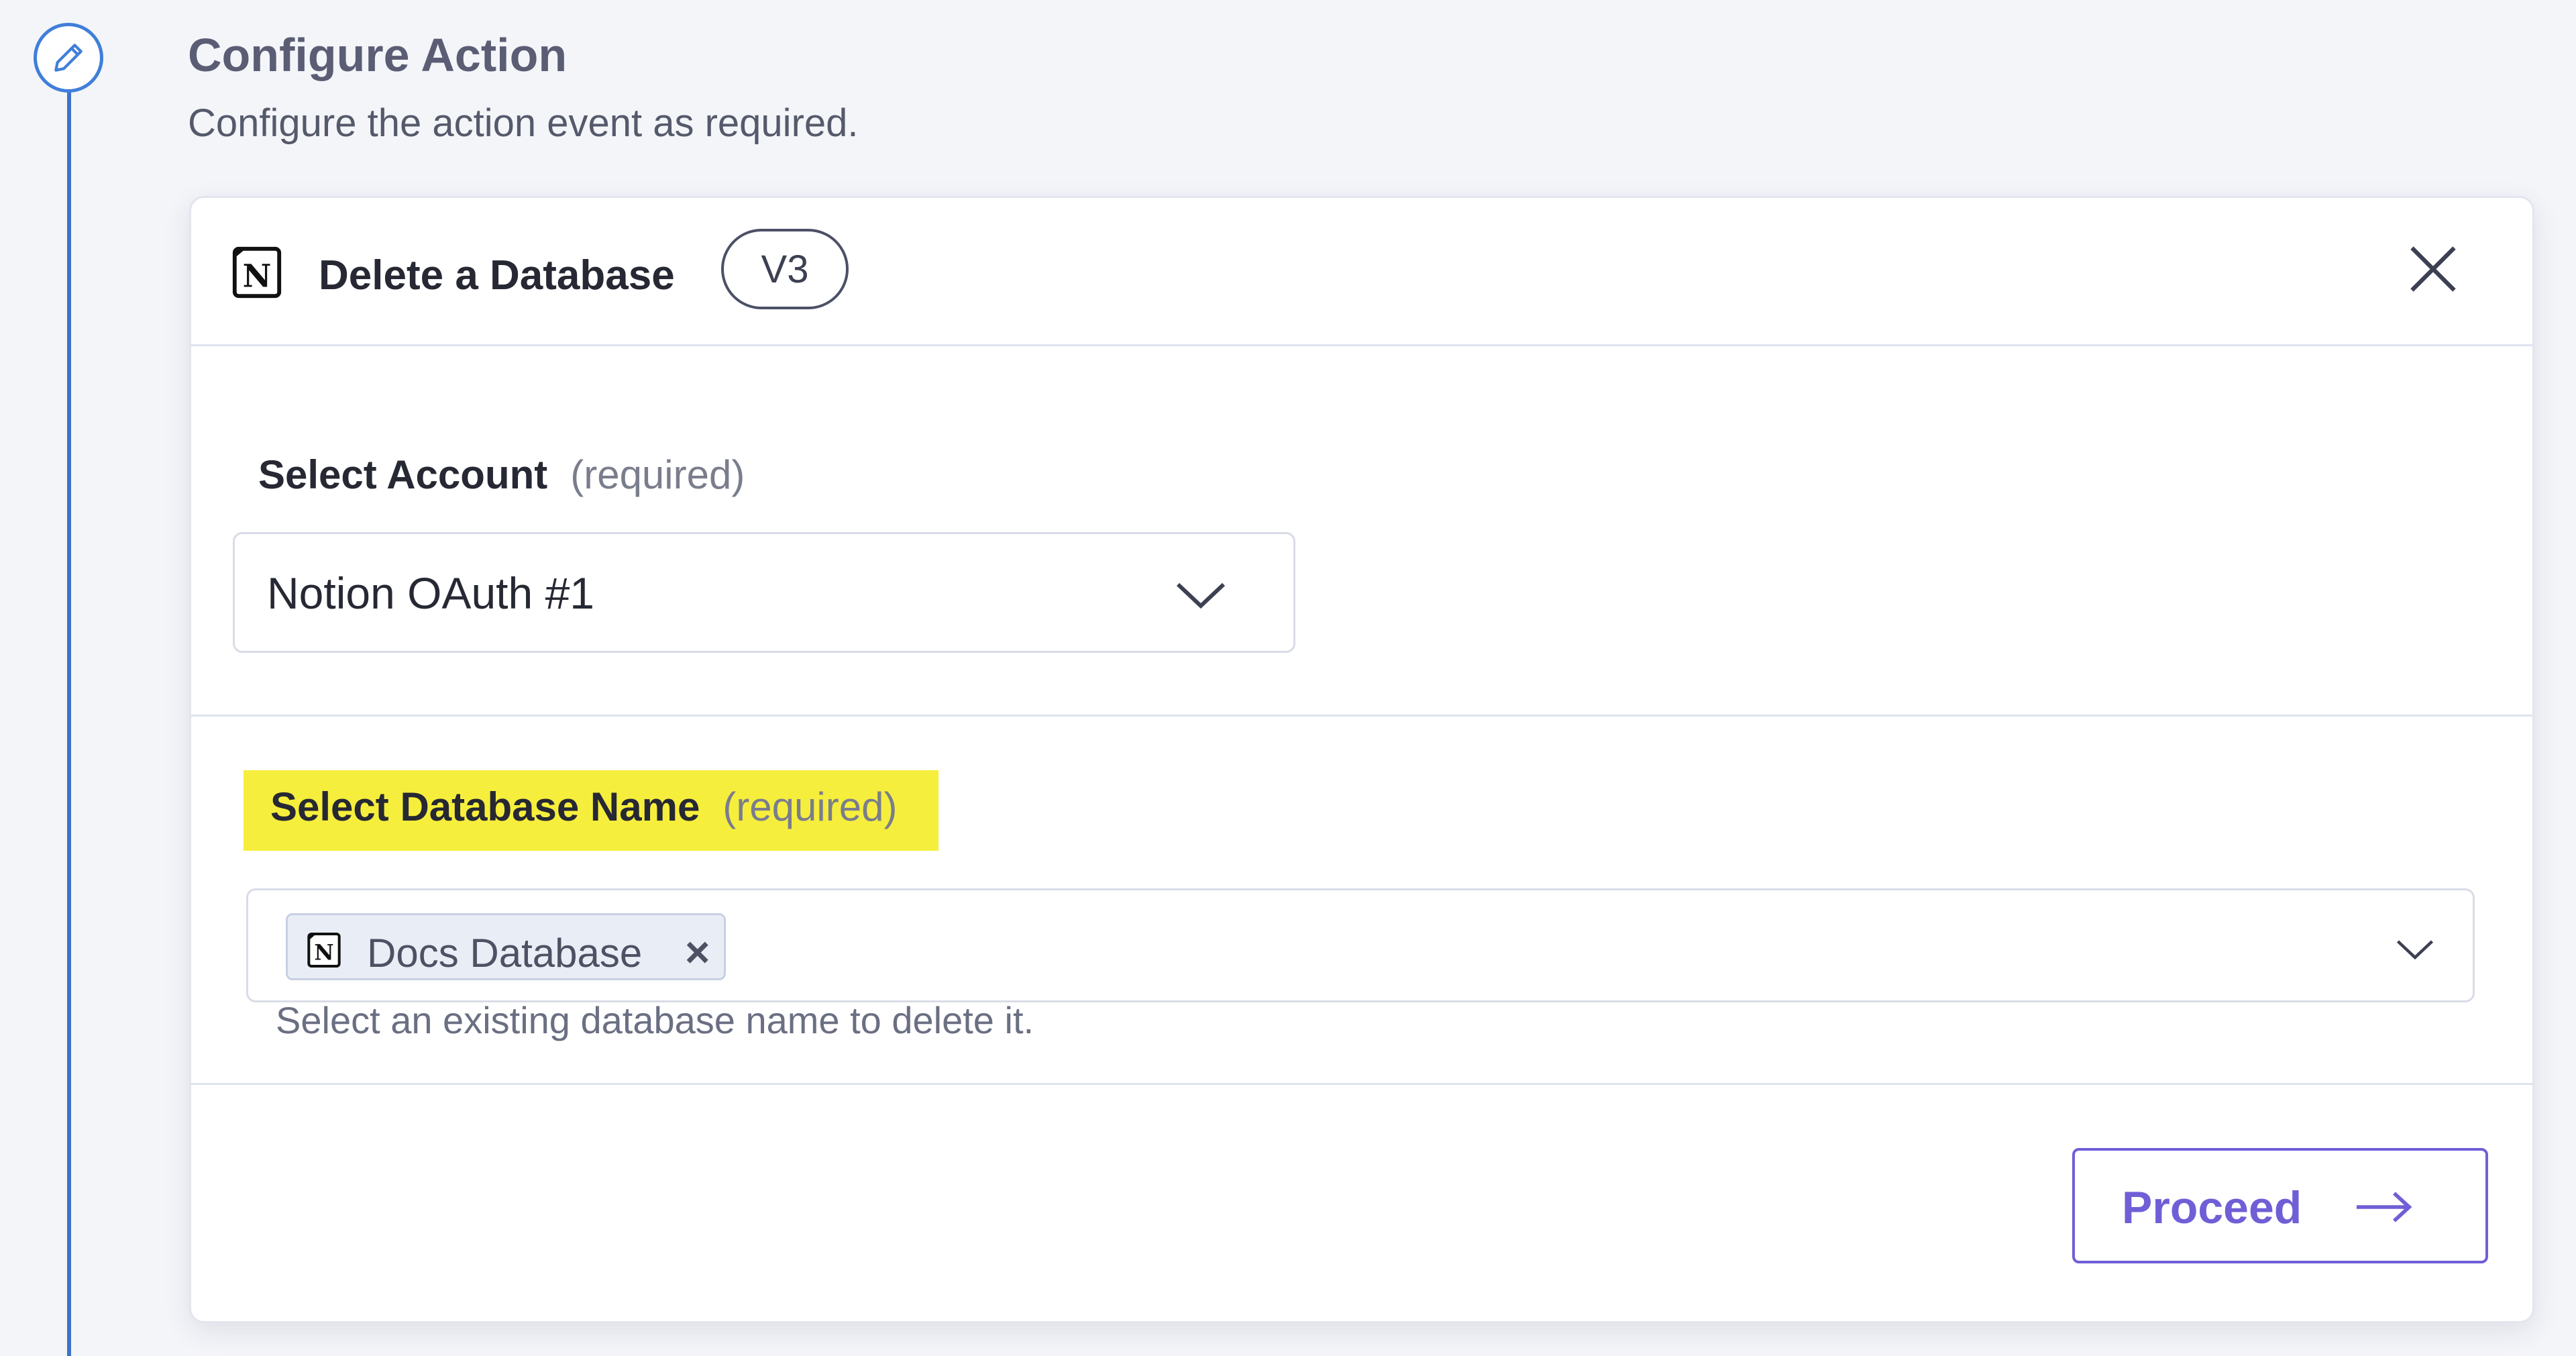  I want to click on database-label-text: Select Database Name, so click(485, 806).